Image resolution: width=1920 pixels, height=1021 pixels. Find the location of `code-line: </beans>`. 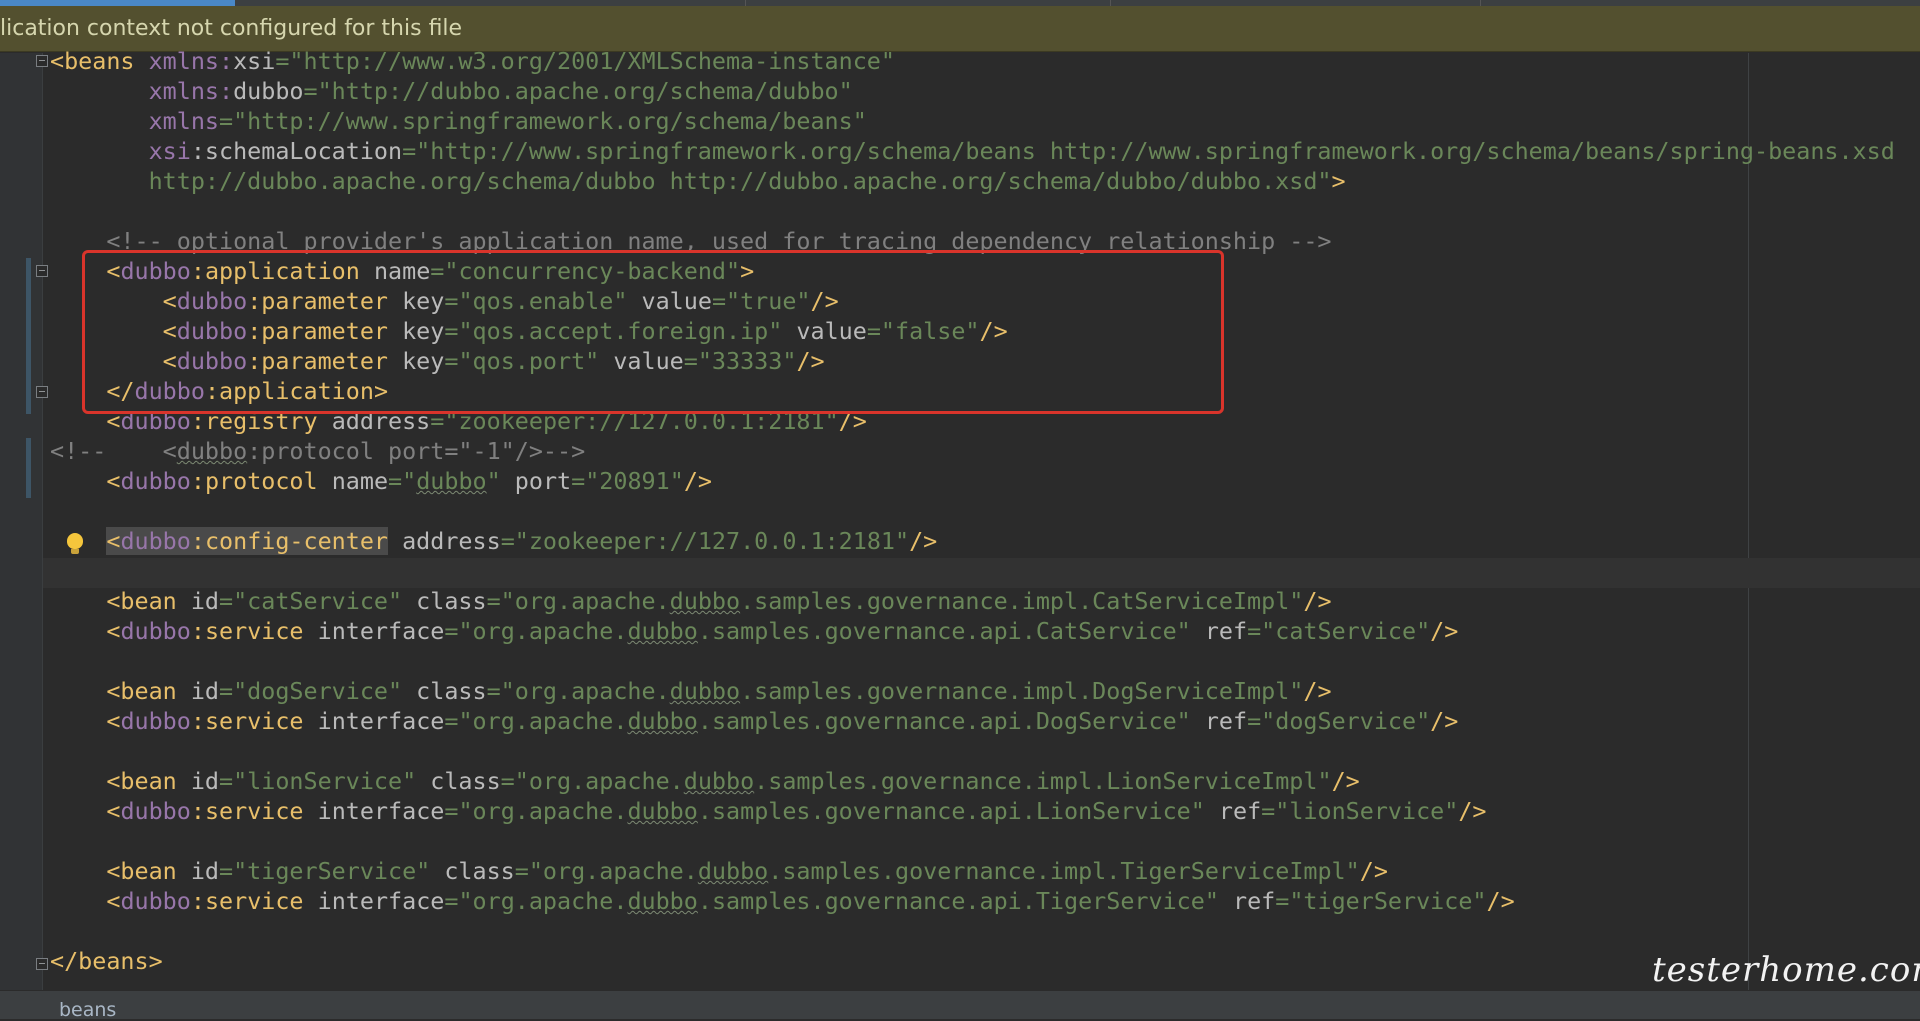

code-line: </beans> is located at coordinates (106, 961).